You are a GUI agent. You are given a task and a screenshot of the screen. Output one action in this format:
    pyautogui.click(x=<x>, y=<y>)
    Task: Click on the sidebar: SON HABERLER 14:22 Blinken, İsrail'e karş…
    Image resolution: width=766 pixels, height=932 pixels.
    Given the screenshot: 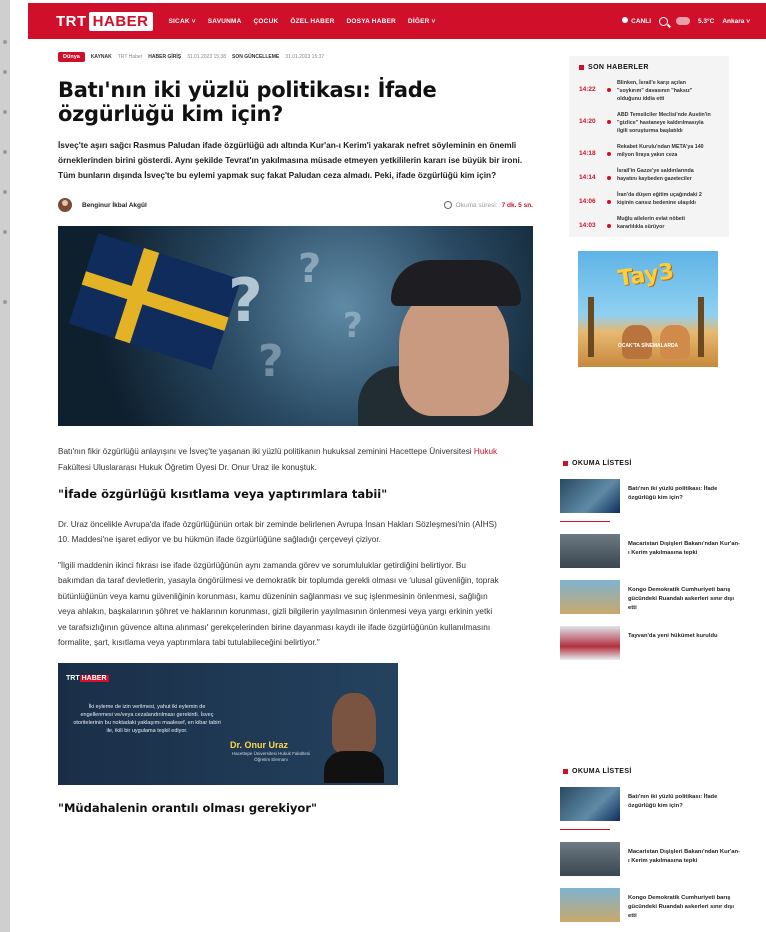 What is the action you would take?
    pyautogui.click(x=649, y=211)
    